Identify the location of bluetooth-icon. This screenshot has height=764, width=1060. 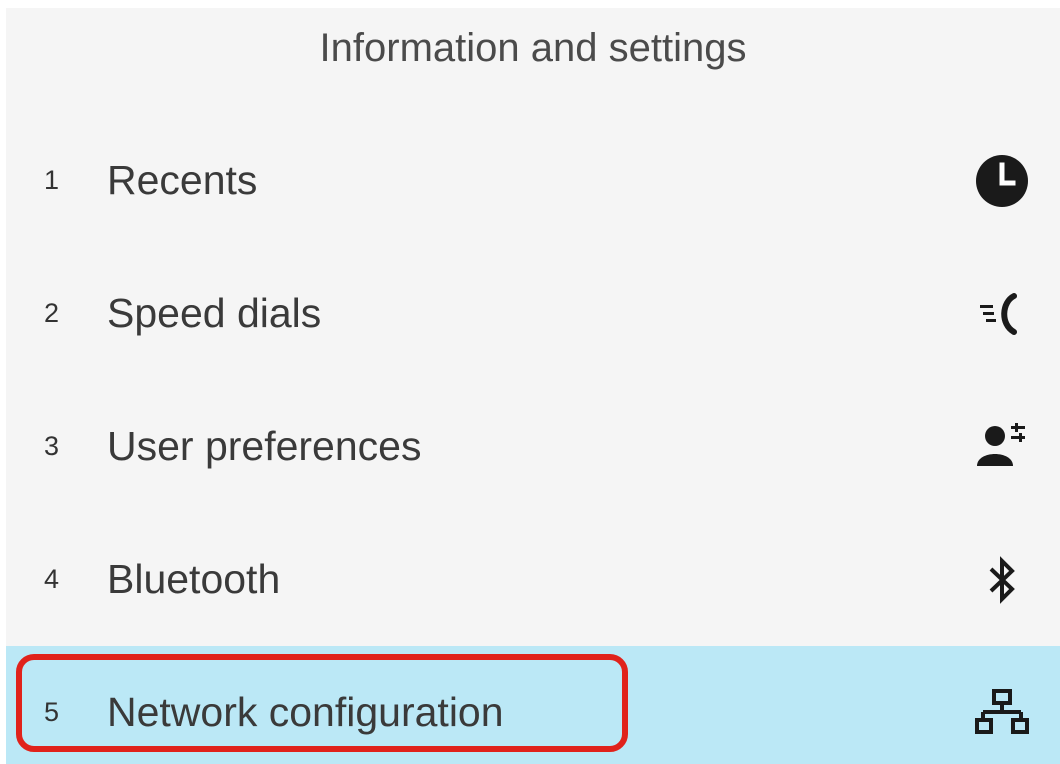
(1002, 580).